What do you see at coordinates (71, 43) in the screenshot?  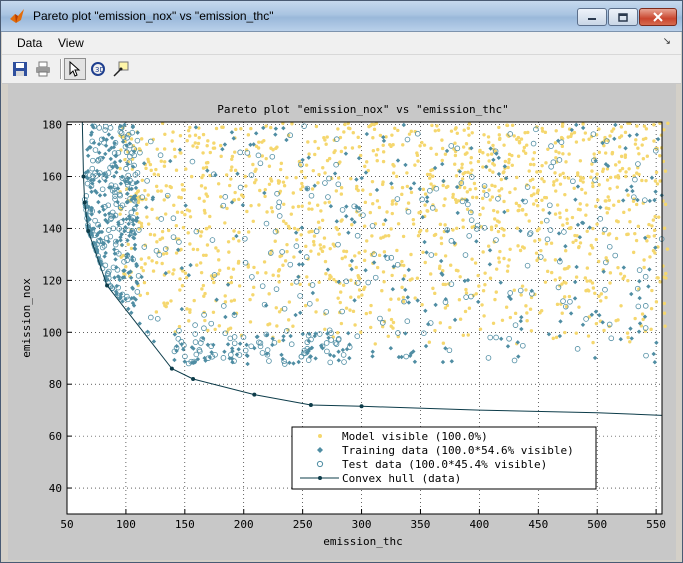 I see `menu-view: View` at bounding box center [71, 43].